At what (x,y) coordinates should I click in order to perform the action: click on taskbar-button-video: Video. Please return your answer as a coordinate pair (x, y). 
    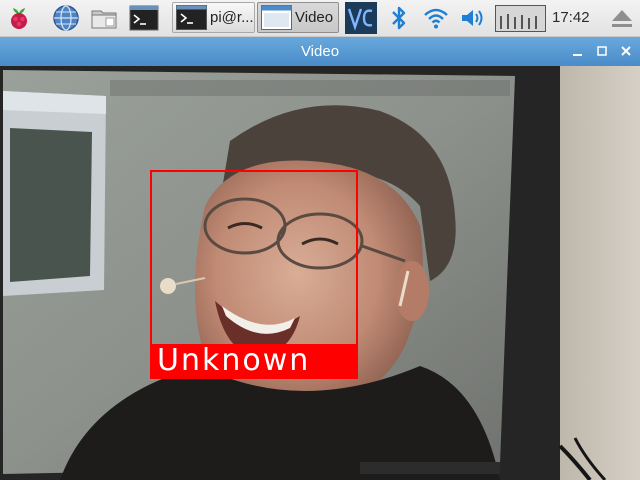
    Looking at the image, I should click on (298, 17).